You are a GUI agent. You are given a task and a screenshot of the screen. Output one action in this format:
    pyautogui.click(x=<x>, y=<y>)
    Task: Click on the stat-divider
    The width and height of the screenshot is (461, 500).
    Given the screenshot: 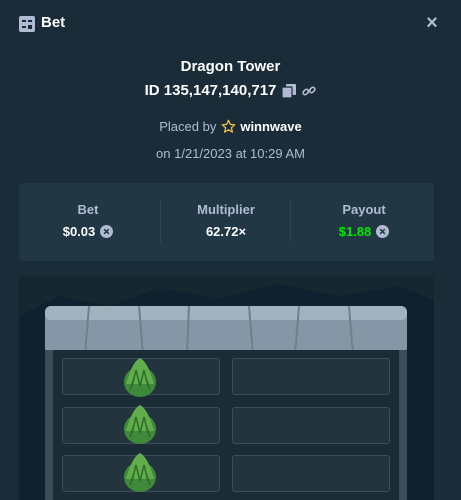 What is the action you would take?
    pyautogui.click(x=290, y=222)
    